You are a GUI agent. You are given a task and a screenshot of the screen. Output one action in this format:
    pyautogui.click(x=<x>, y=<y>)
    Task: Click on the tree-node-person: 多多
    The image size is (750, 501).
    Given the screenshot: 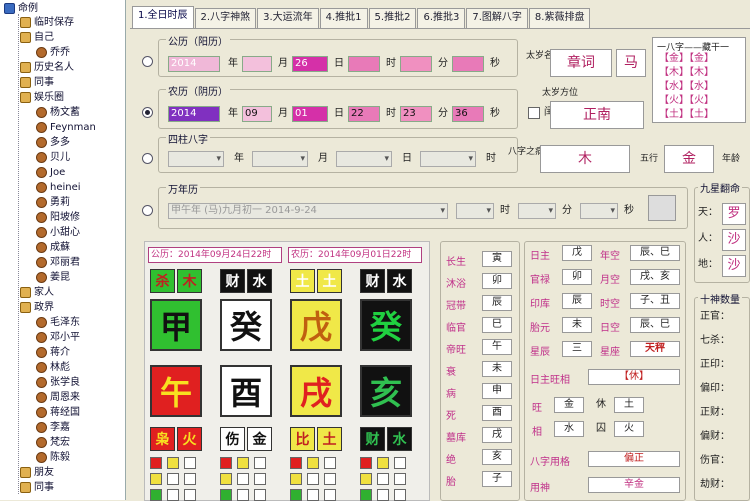 What is the action you would take?
    pyautogui.click(x=53, y=142)
    